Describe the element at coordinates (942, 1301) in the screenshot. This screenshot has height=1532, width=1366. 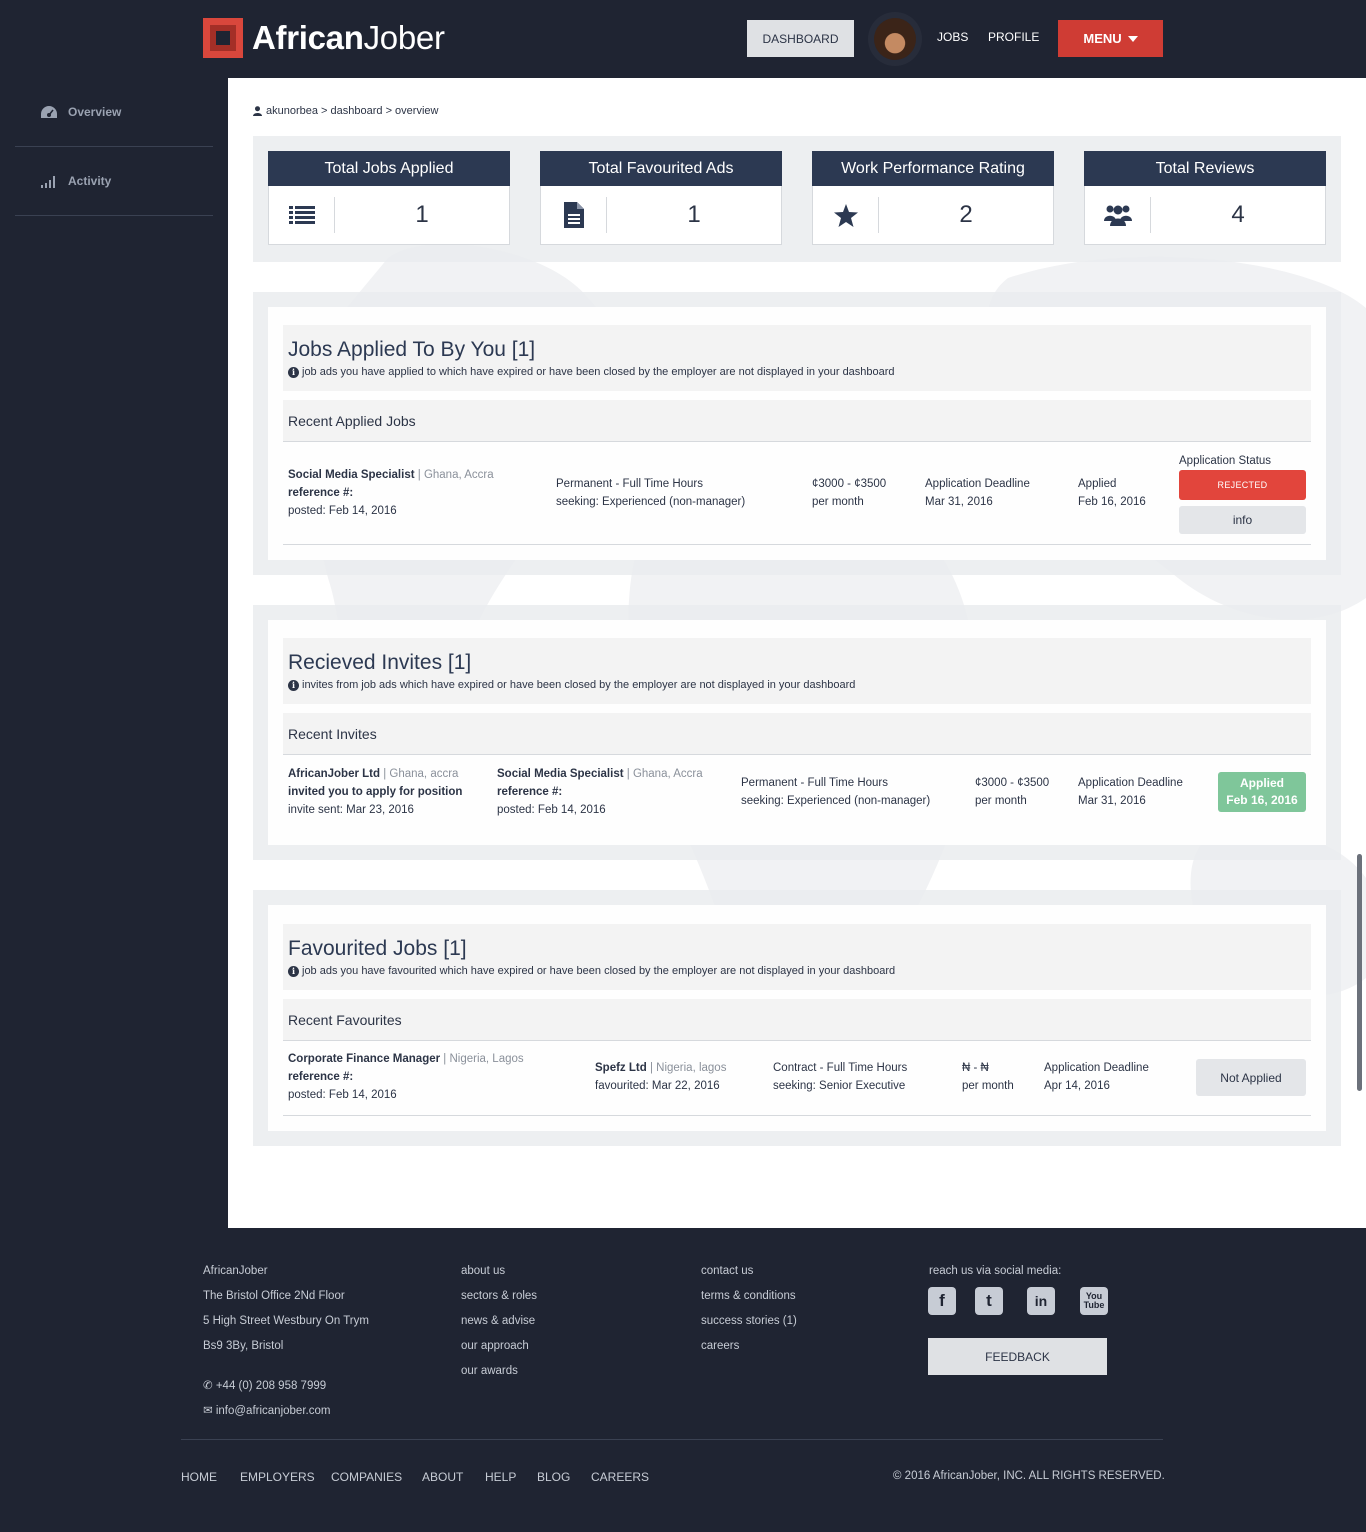
I see `facebook-icon: f` at that location.